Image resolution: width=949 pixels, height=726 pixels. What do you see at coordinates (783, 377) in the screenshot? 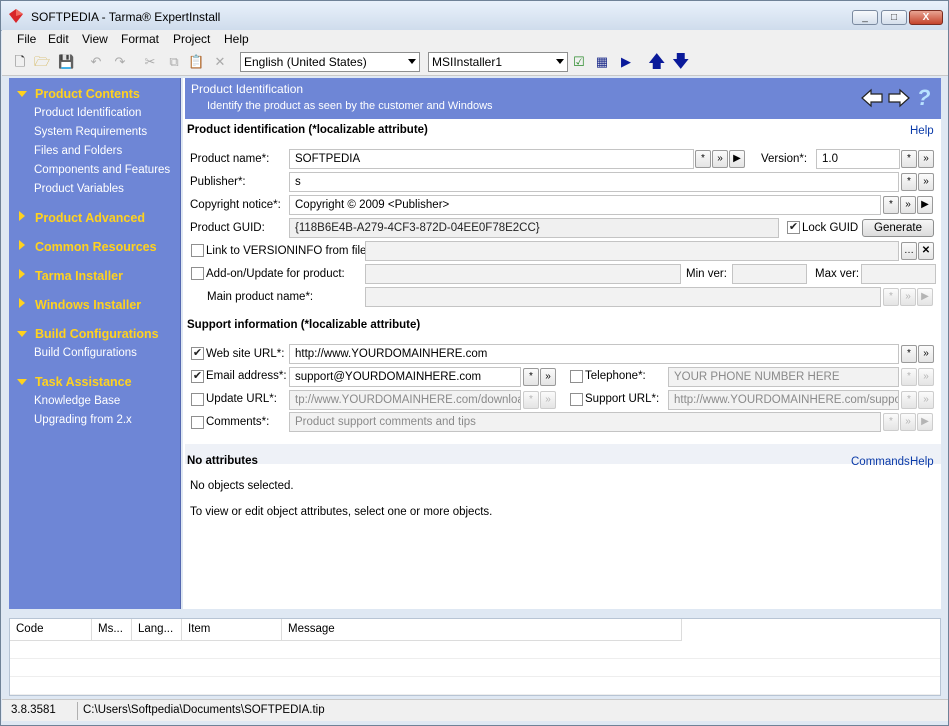
I see `telephone-input: YOUR PHONE NUMBER HERE` at bounding box center [783, 377].